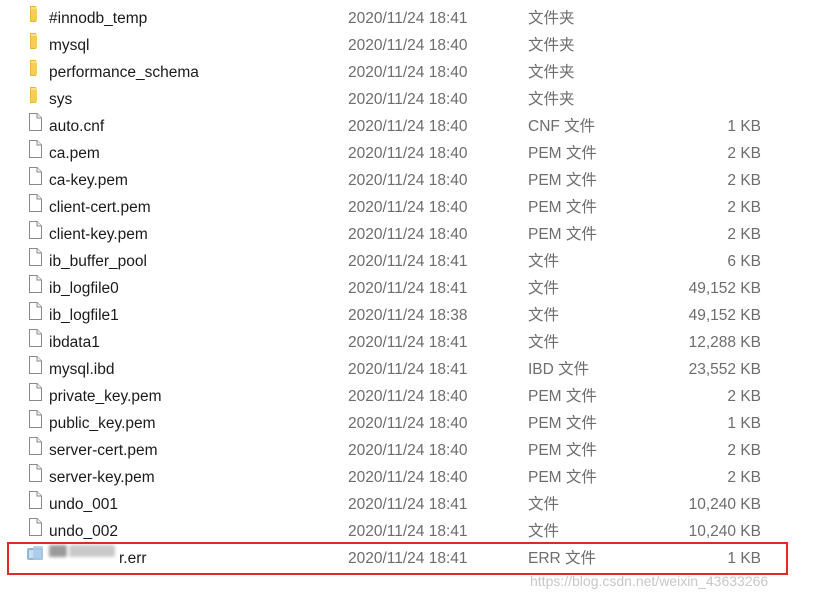  What do you see at coordinates (61, 99) in the screenshot?
I see `file-name: sys` at bounding box center [61, 99].